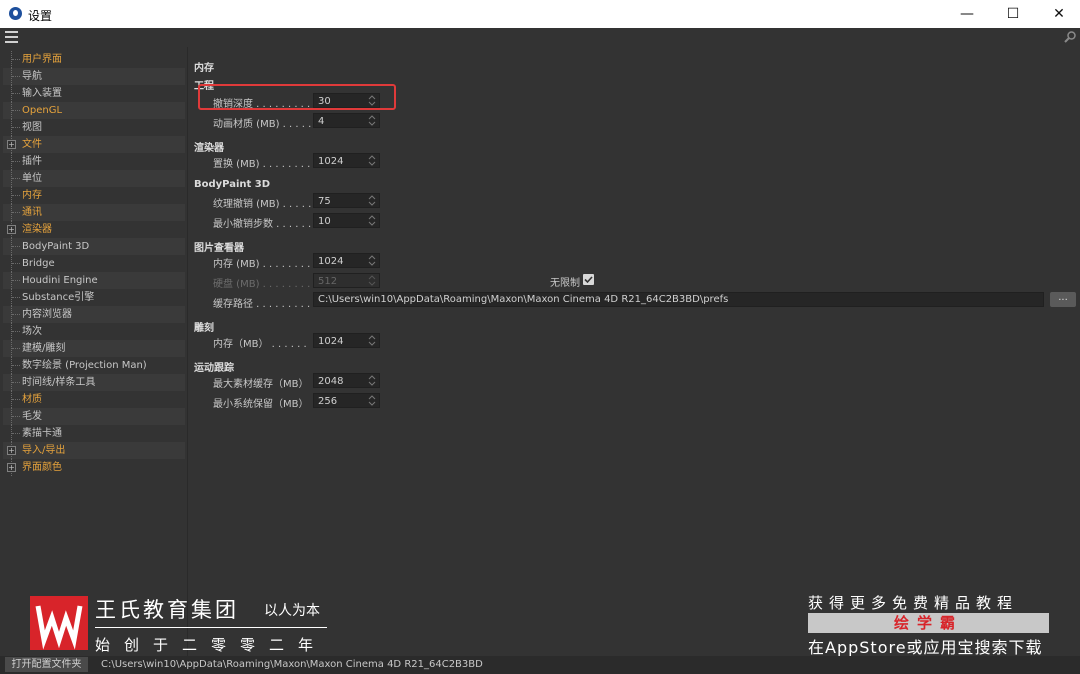  What do you see at coordinates (58, 297) in the screenshot?
I see `sidebar-item-label: Substance引擎` at bounding box center [58, 297].